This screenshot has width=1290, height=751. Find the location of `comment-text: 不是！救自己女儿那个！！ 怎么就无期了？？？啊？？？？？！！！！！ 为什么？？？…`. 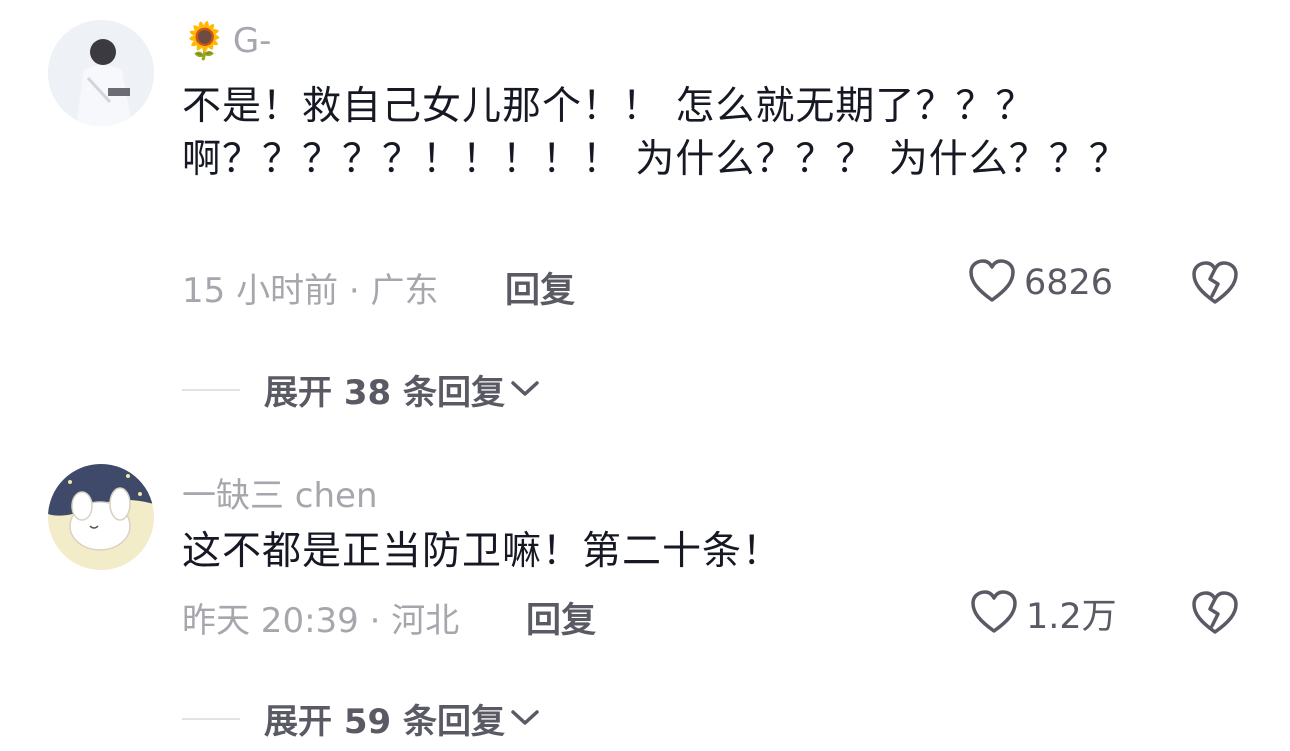

comment-text: 不是！救自己女儿那个！！ 怎么就无期了？？？啊？？？？？！！！！！ 为什么？？？… is located at coordinates (655, 133).